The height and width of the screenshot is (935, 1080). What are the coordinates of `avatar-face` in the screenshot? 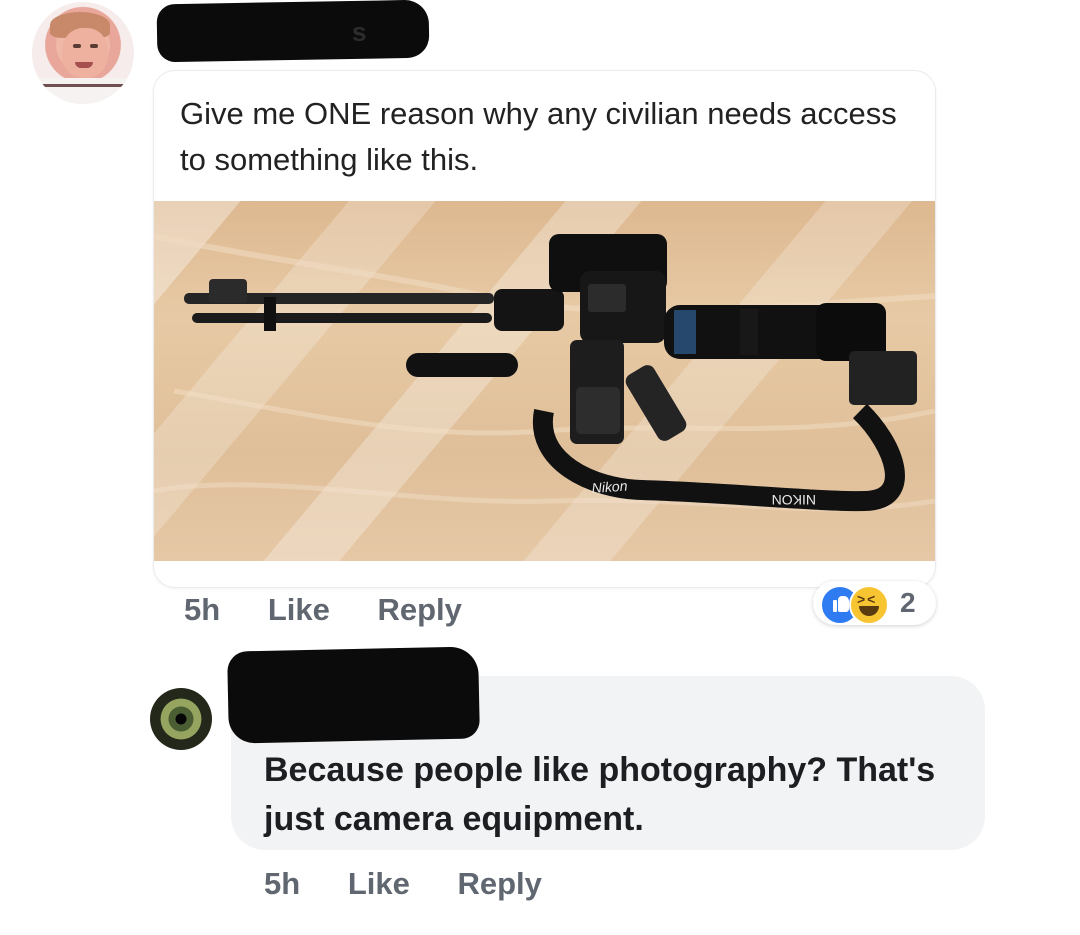 It's located at (85, 53).